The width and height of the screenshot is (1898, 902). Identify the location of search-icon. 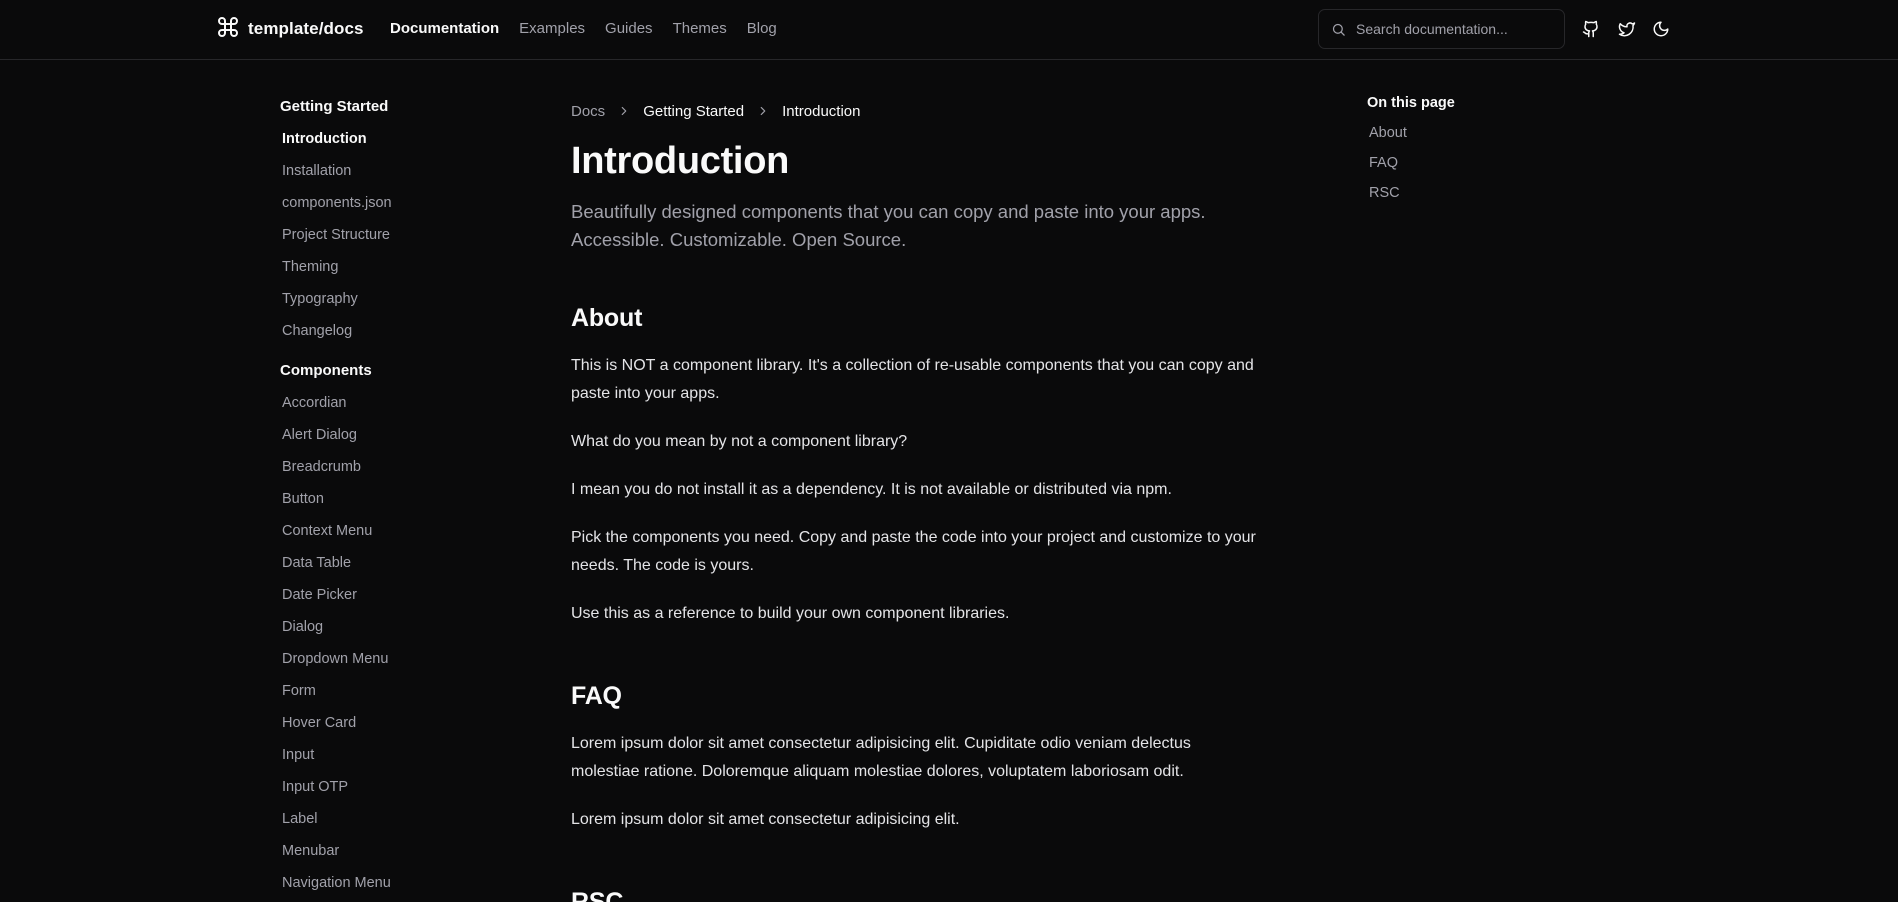
(1338, 29).